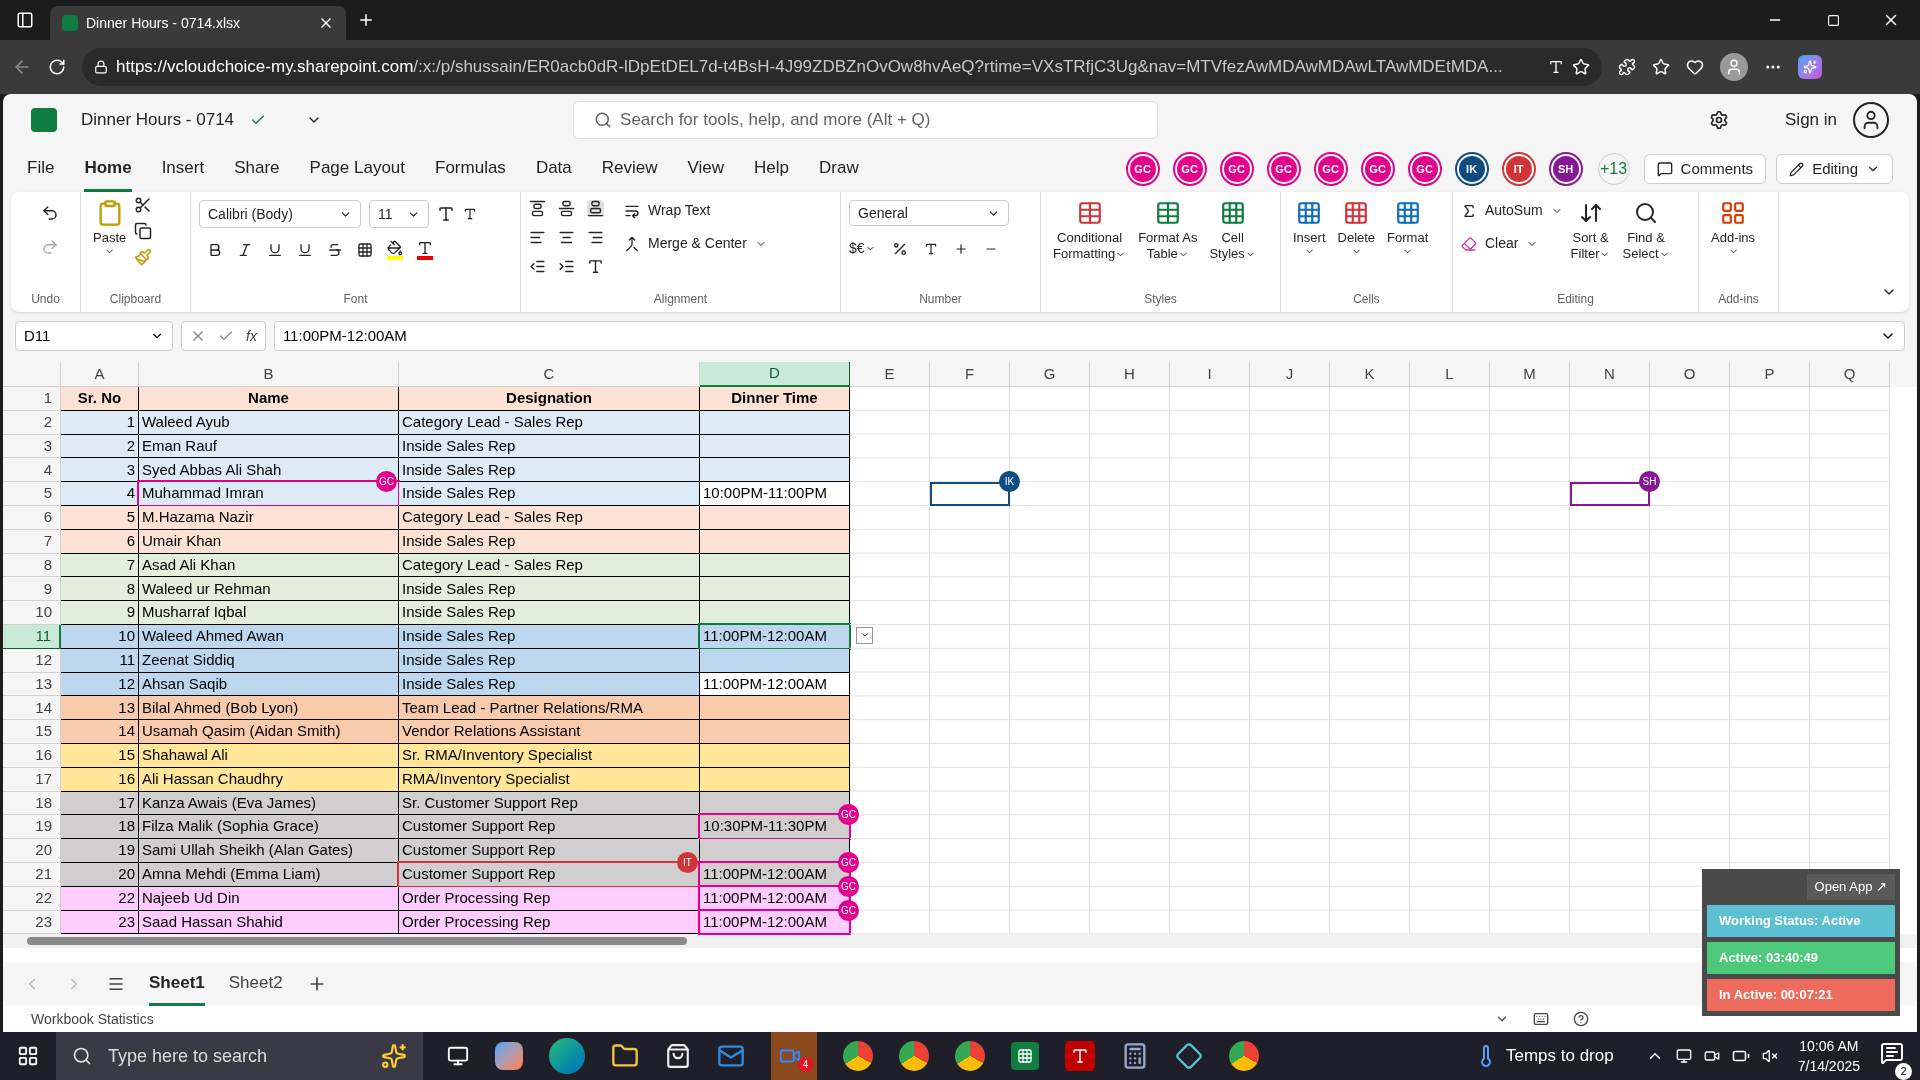 The image size is (1920, 1080). Describe the element at coordinates (32, 684) in the screenshot. I see `row-header: 13` at that location.